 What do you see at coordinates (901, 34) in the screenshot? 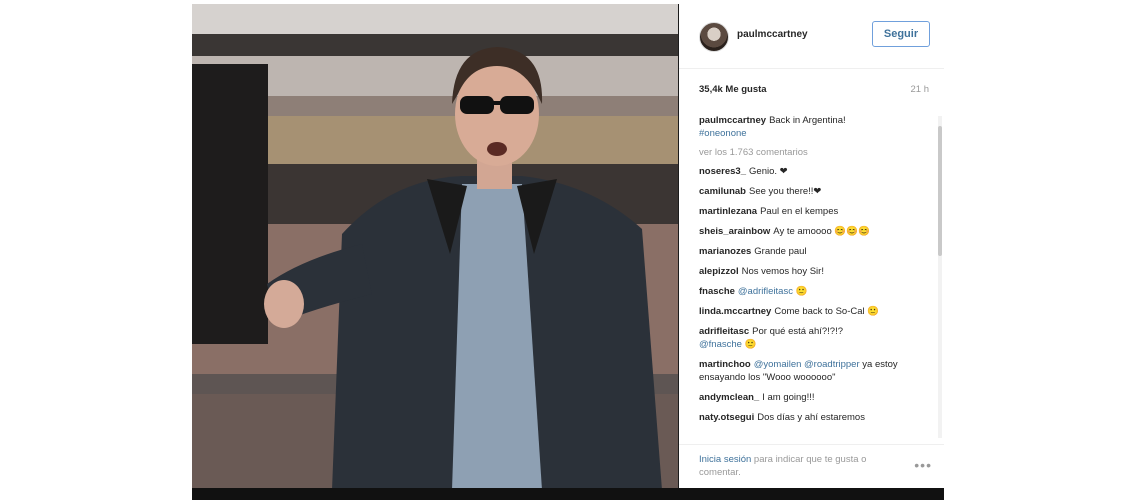
I see `follow-button: Seguir` at bounding box center [901, 34].